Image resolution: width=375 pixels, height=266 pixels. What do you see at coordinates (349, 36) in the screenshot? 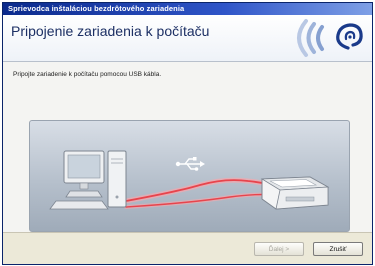
I see `logo-emblem-icon` at bounding box center [349, 36].